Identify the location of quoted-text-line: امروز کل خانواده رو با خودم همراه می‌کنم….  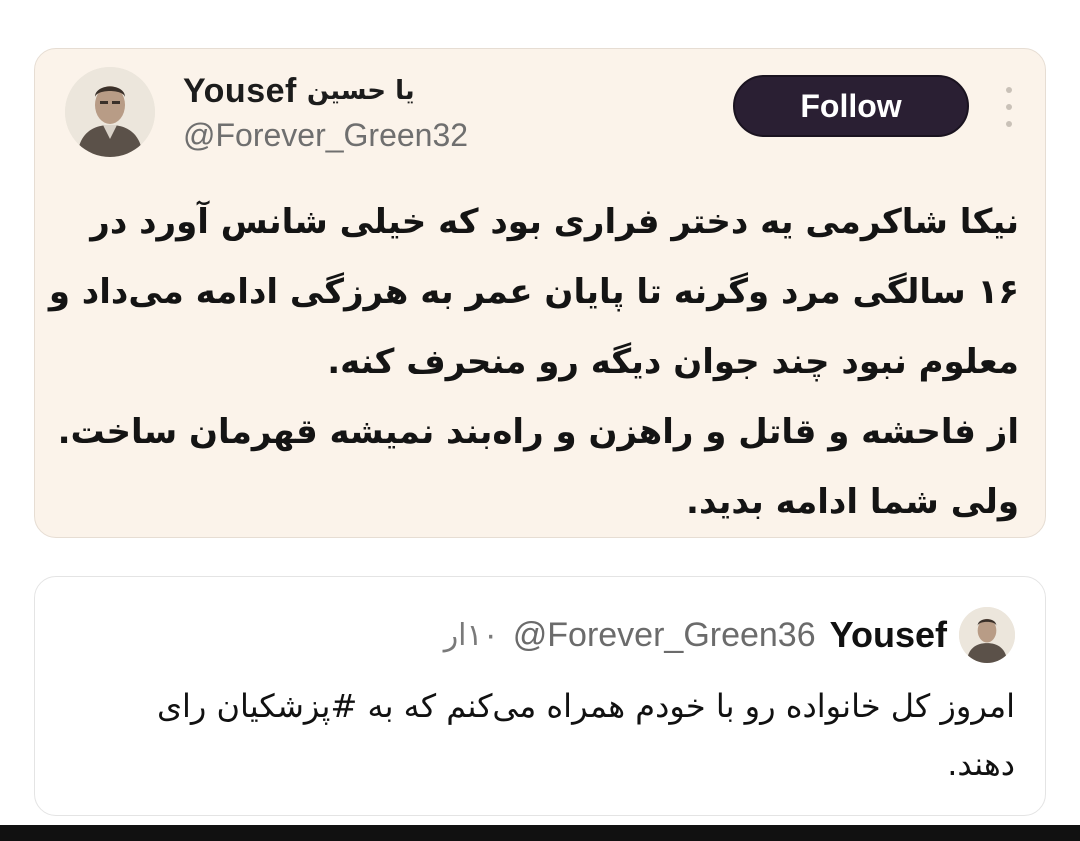
(585, 706).